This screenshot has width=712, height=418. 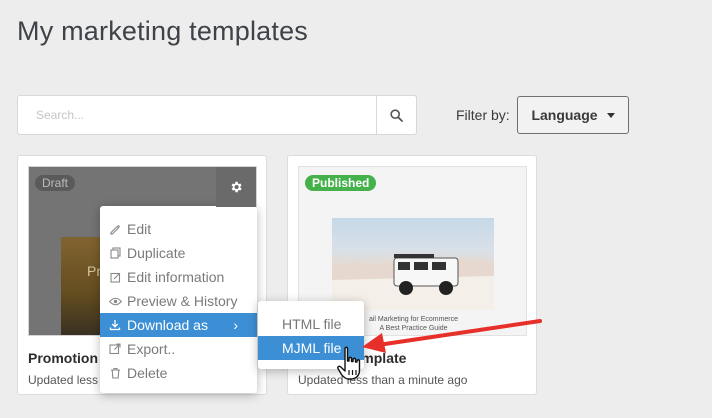 What do you see at coordinates (55, 183) in the screenshot?
I see `status-badge: Draft` at bounding box center [55, 183].